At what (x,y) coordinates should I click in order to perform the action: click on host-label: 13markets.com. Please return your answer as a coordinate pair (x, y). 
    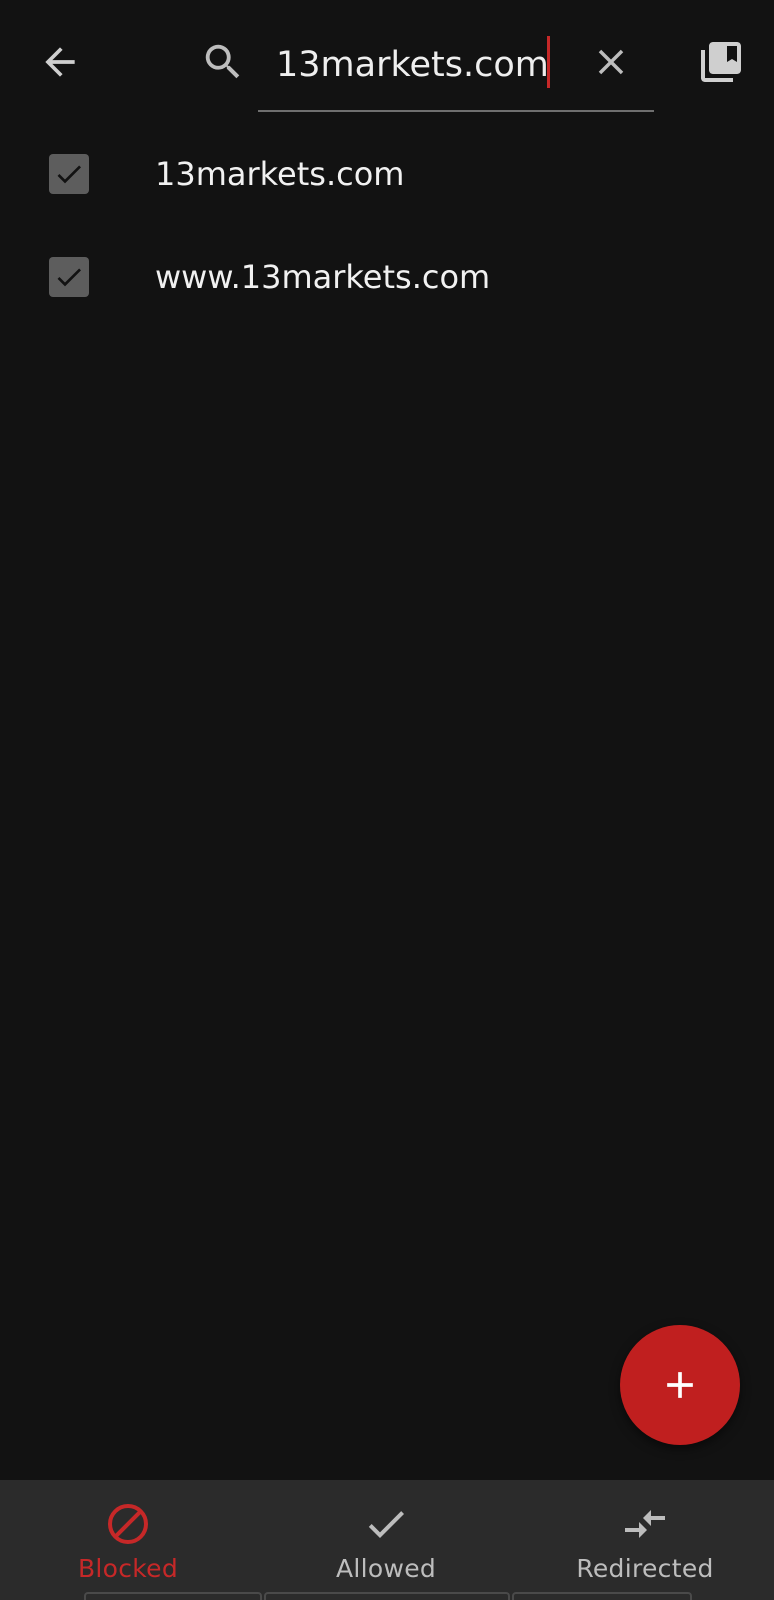
    Looking at the image, I should click on (280, 173).